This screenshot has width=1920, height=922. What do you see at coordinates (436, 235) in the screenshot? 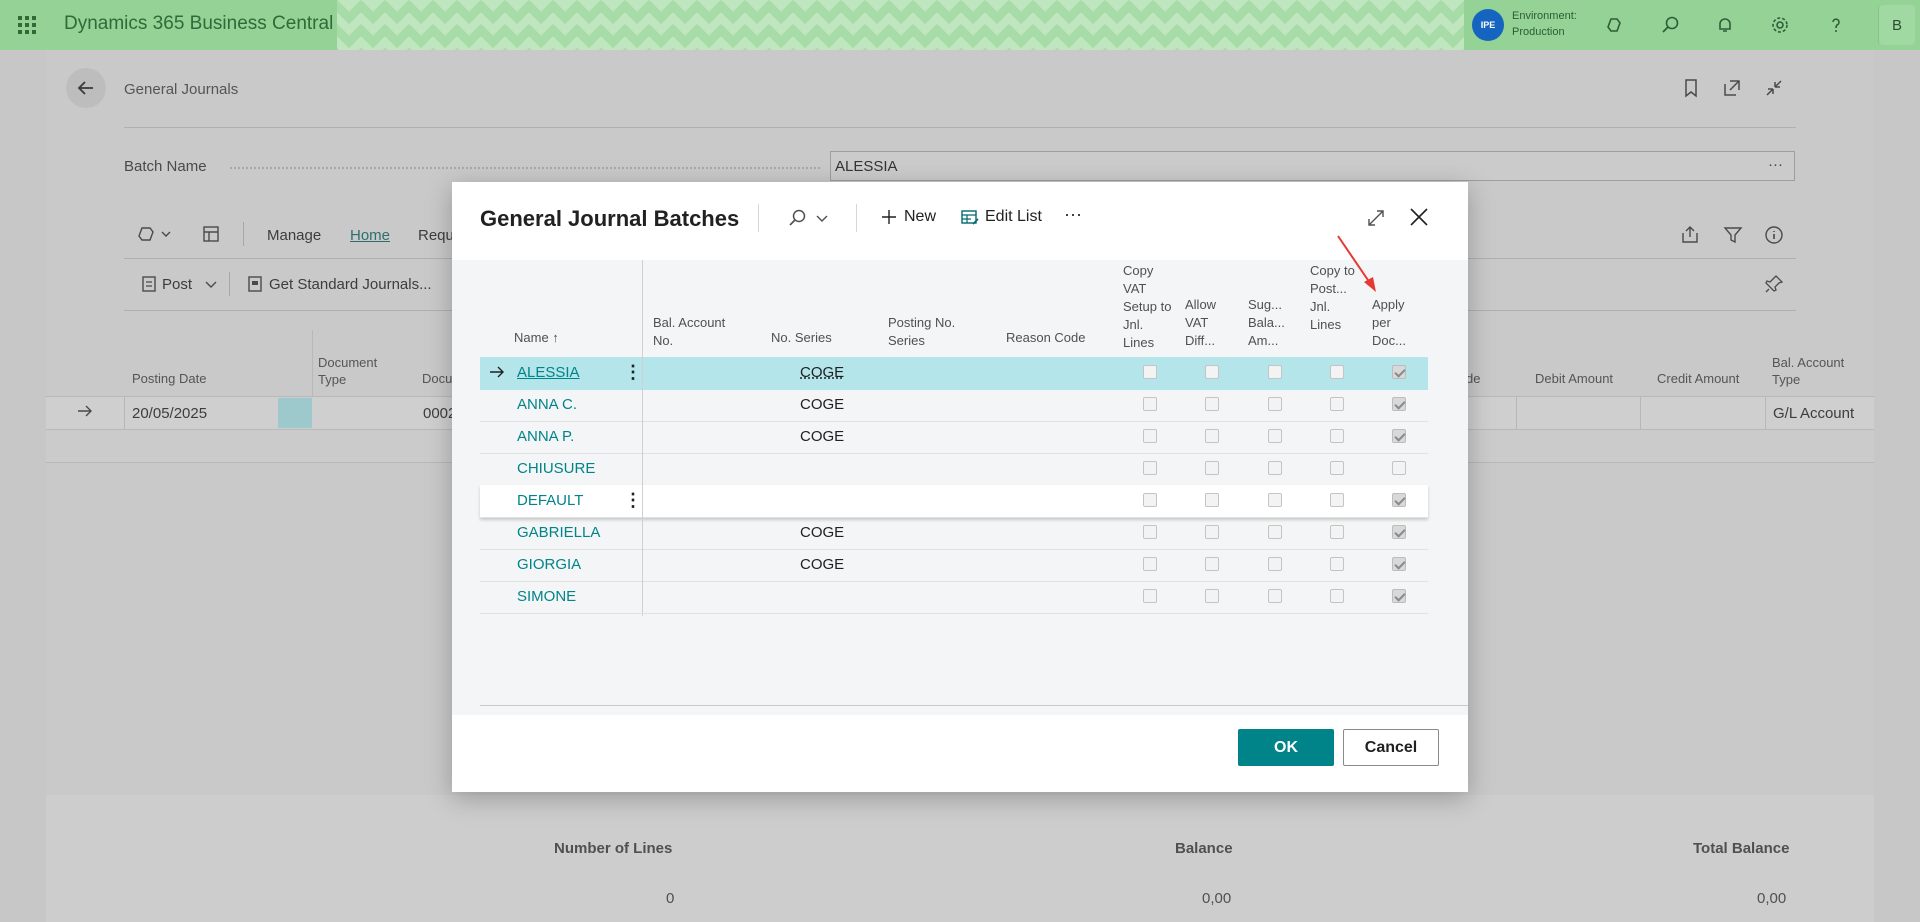
I see `tab-requests: Requ` at bounding box center [436, 235].